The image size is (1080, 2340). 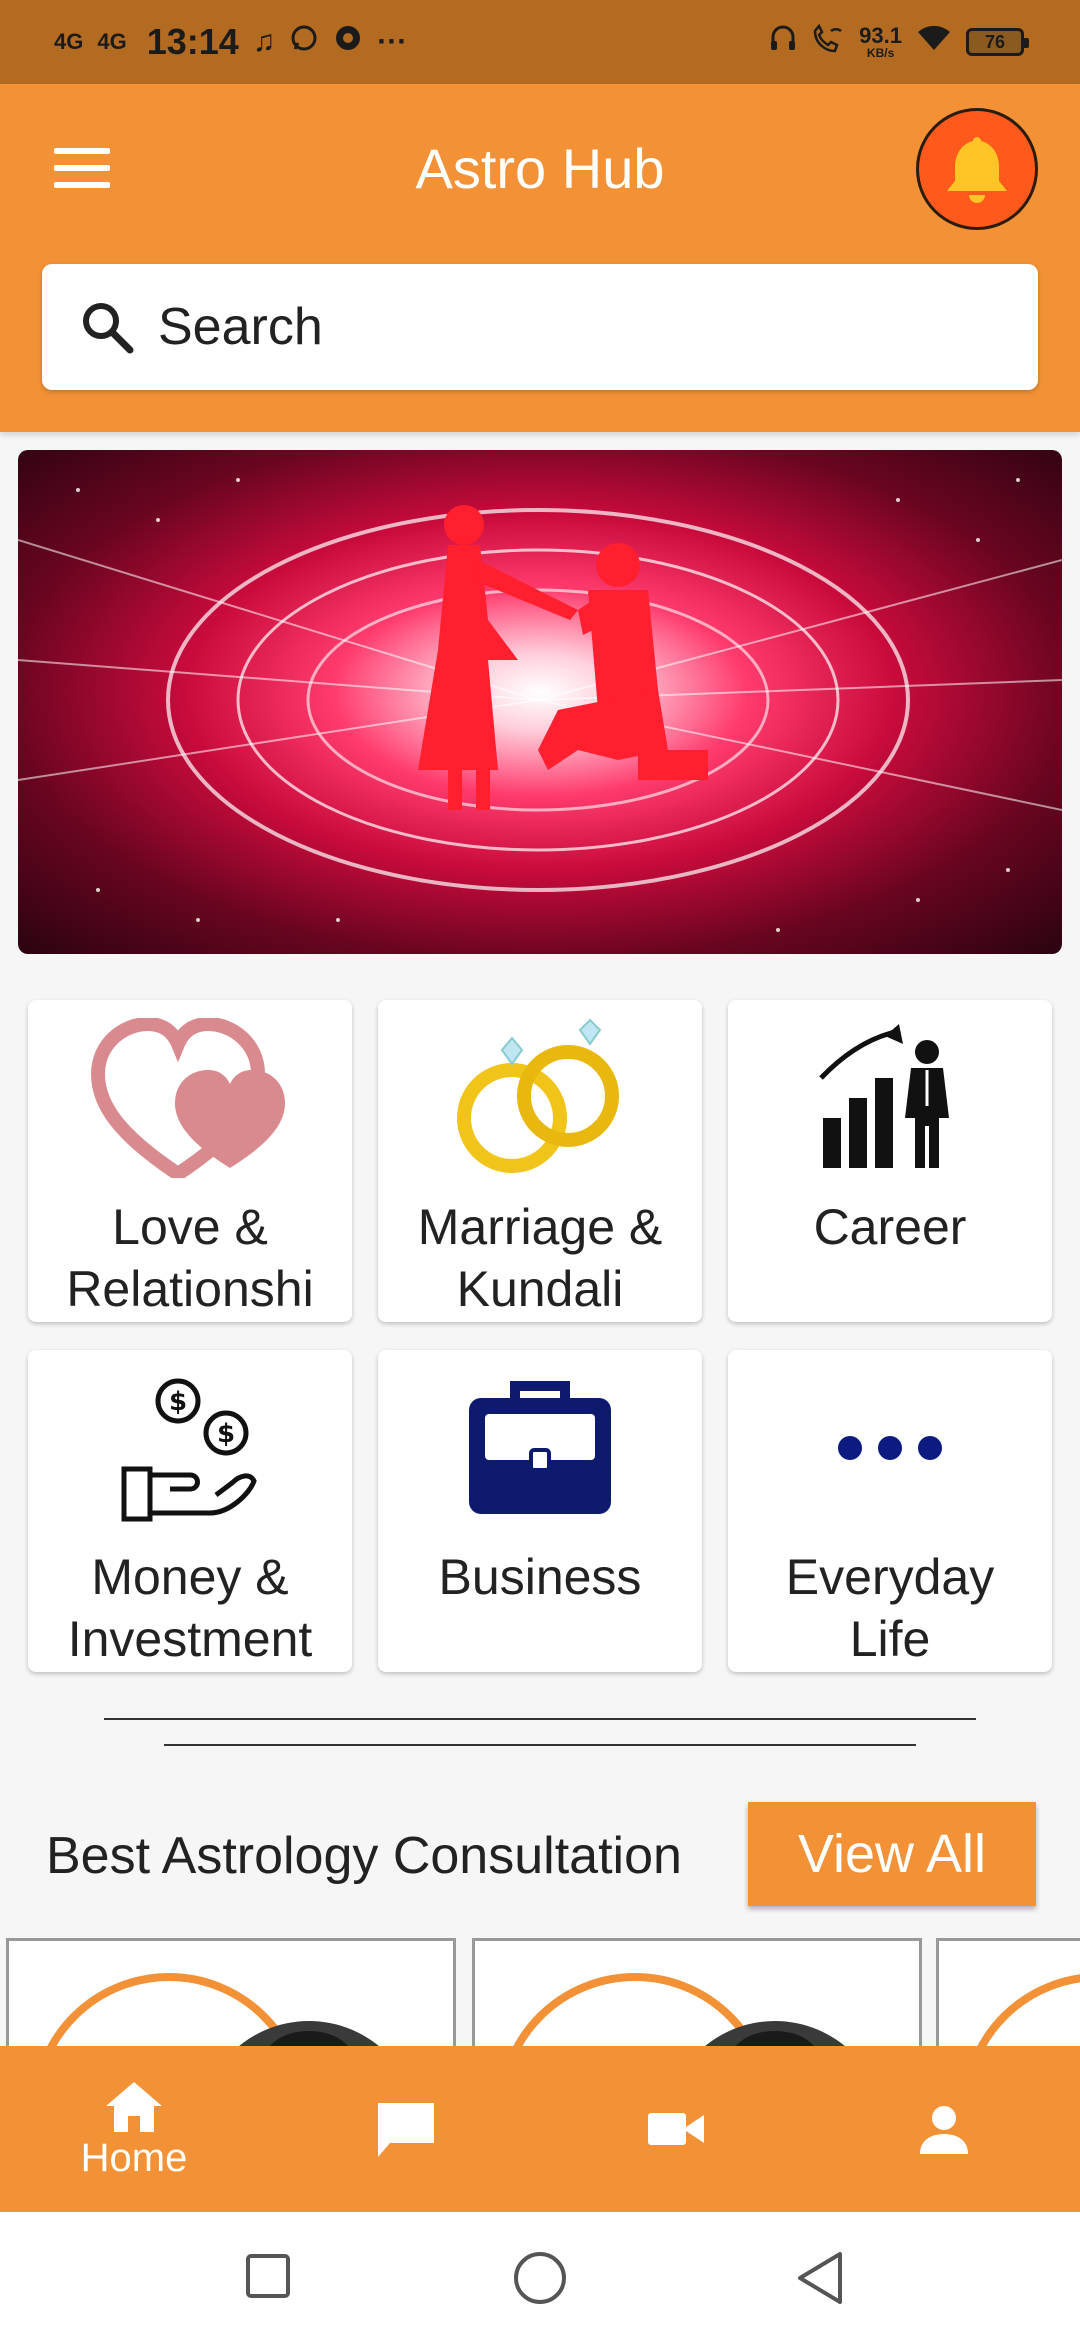 I want to click on chrome-icon, so click(x=348, y=42).